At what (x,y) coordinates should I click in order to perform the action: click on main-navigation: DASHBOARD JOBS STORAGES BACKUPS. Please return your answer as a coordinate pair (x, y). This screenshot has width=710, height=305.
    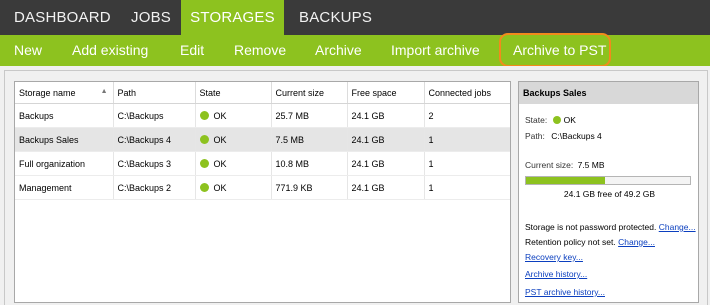
    Looking at the image, I should click on (355, 17).